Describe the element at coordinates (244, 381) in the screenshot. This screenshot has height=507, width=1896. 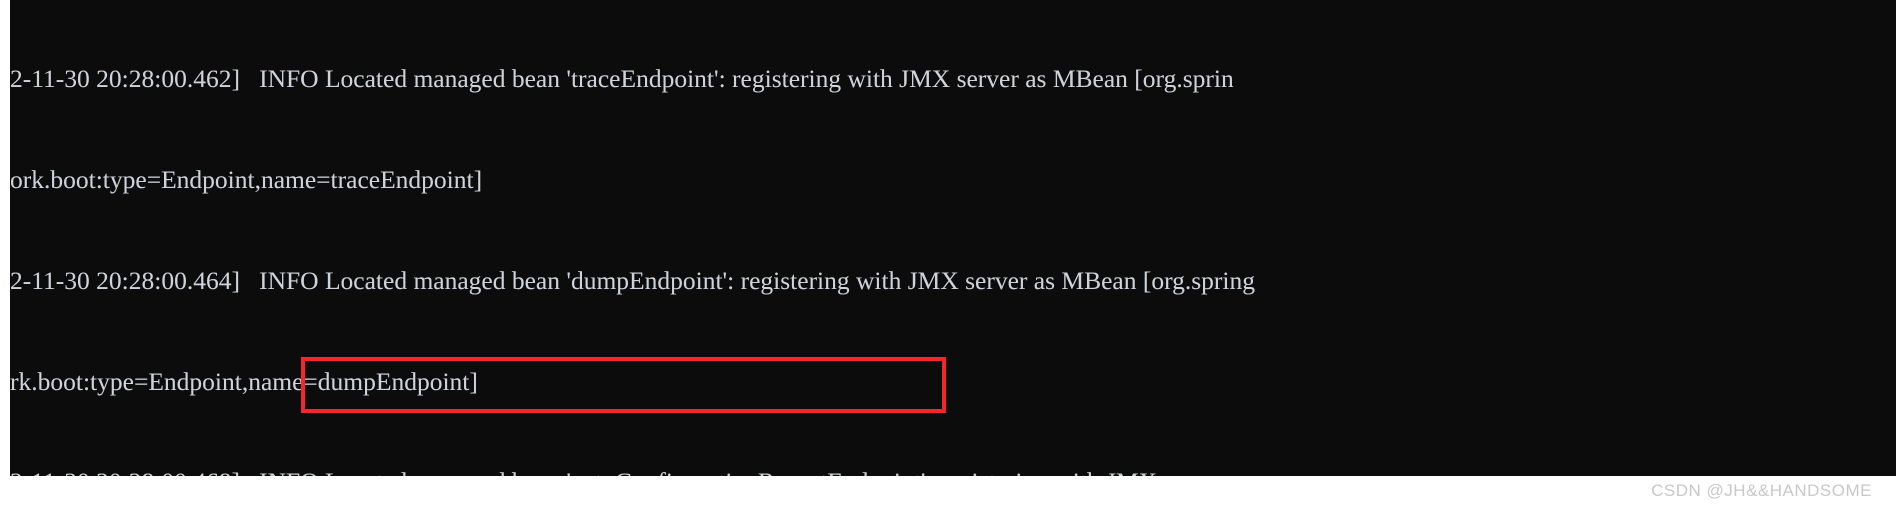
I see `log-line: rk.boot:type=Endpoint,name=dumpEndpoint]` at that location.